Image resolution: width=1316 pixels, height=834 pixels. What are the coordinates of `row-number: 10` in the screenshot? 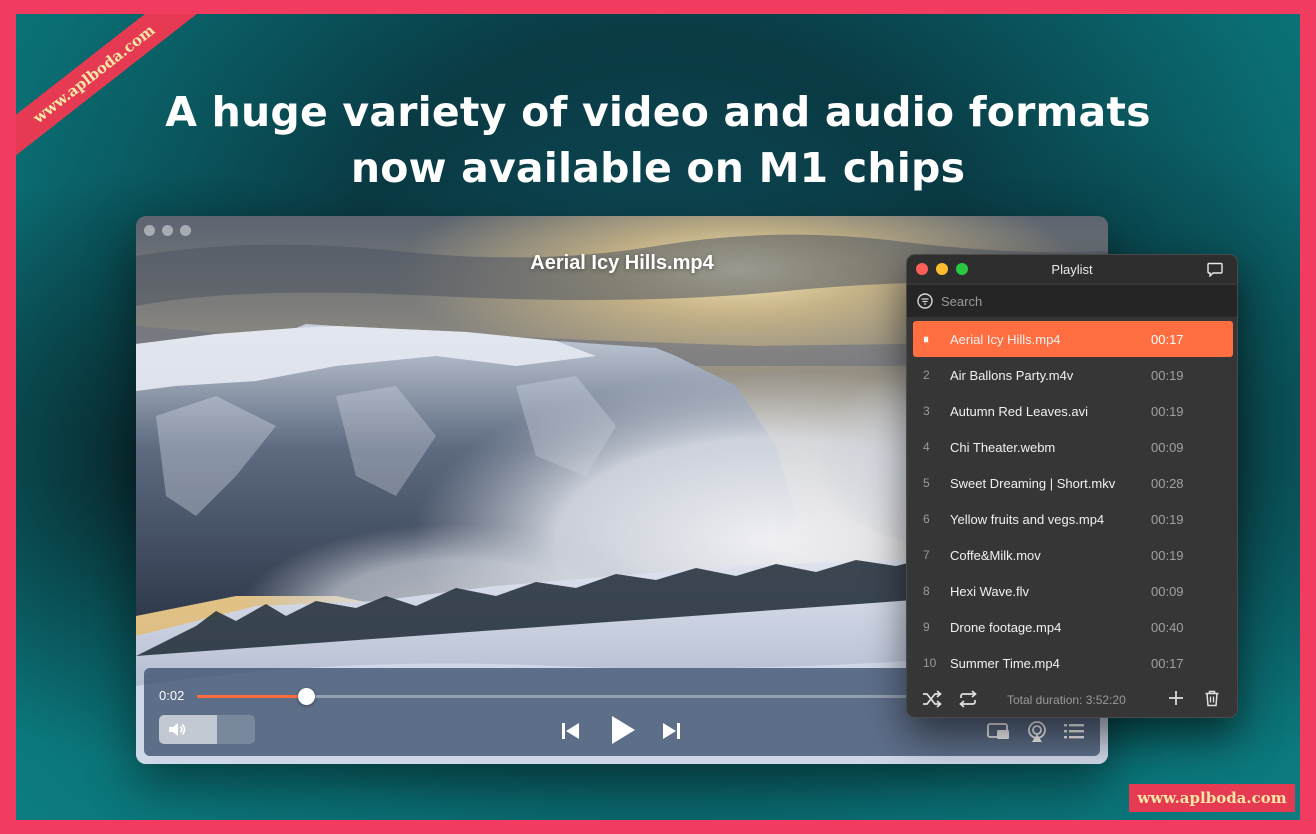 It's located at (930, 663).